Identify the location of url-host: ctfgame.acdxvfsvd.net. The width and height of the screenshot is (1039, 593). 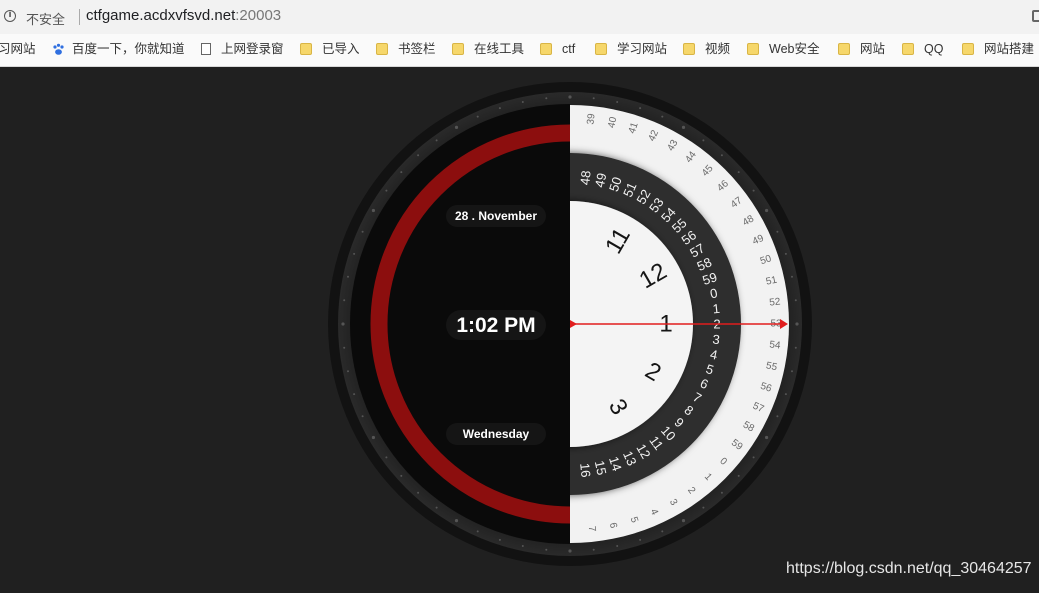
(161, 15).